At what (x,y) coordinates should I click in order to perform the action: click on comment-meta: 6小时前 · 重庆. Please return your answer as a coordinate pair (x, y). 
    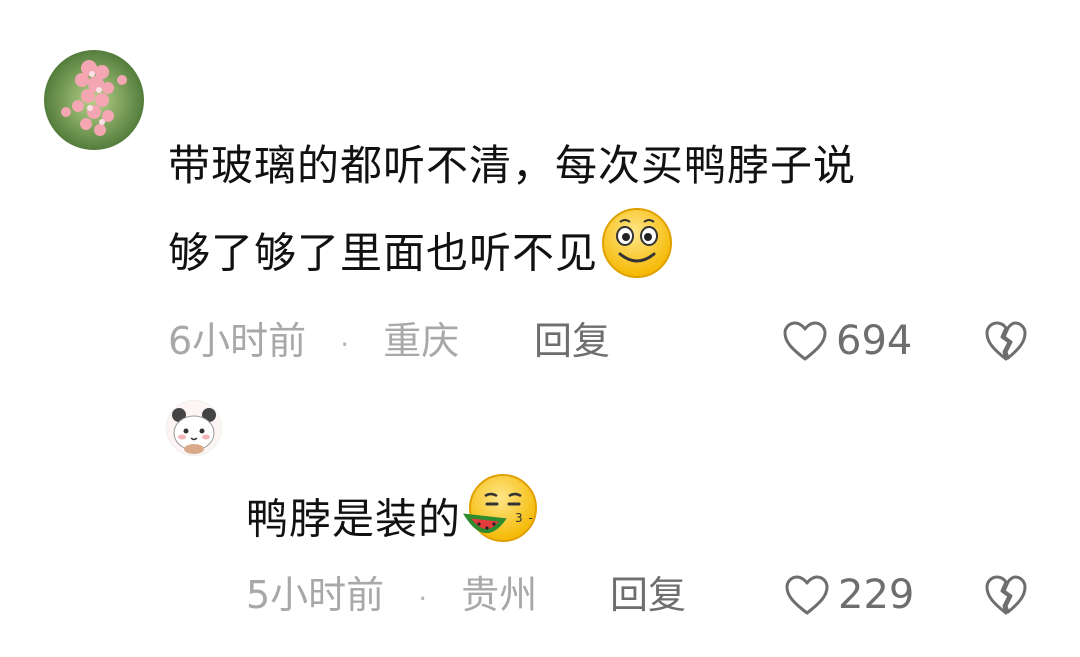
    Looking at the image, I should click on (313, 343).